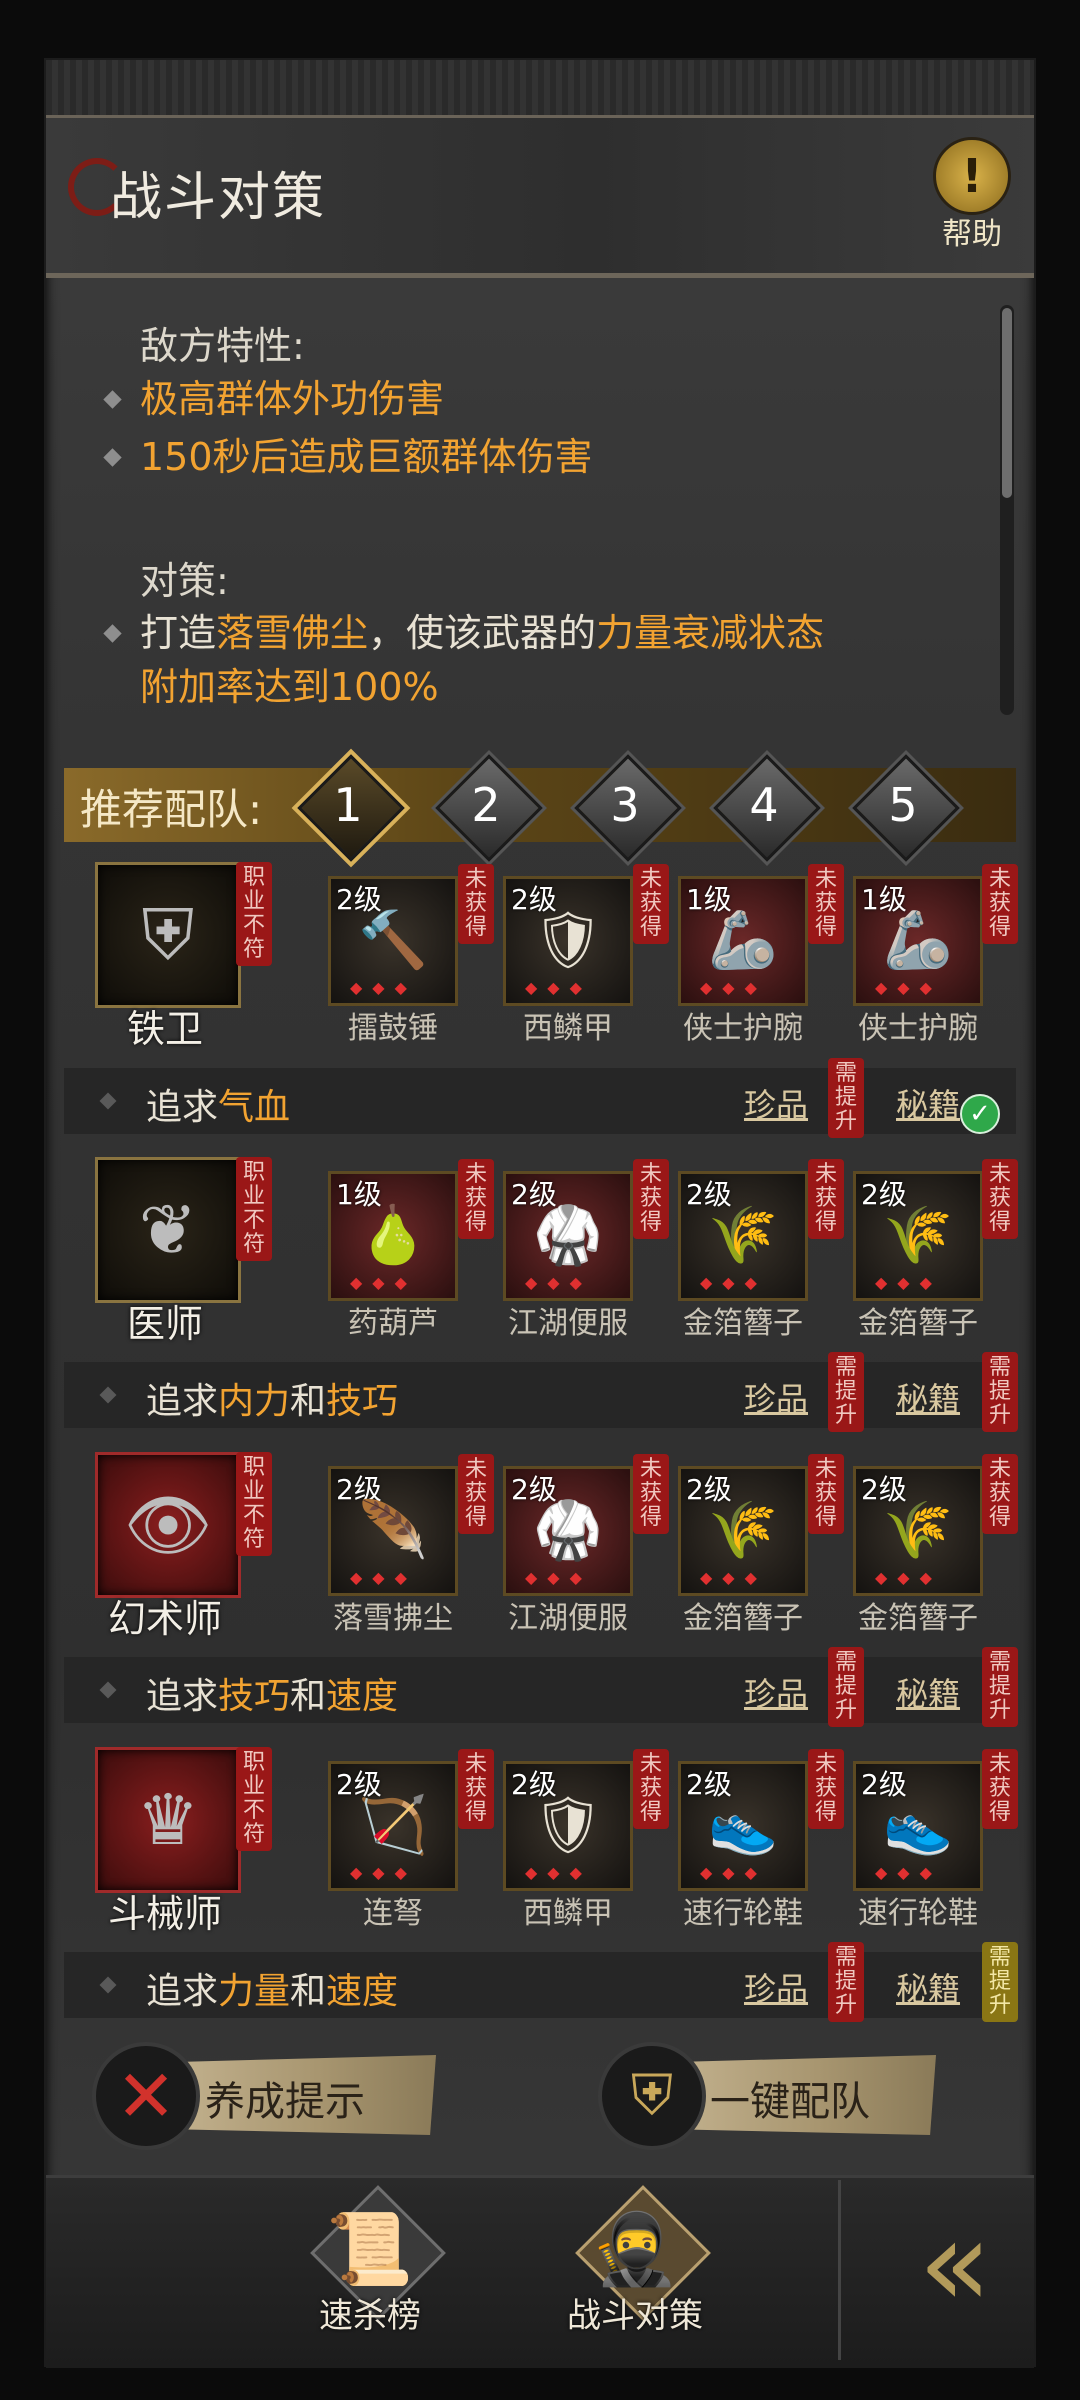 This screenshot has width=1080, height=2400. What do you see at coordinates (393, 1618) in the screenshot?
I see `item-name: 落雪拂尘` at bounding box center [393, 1618].